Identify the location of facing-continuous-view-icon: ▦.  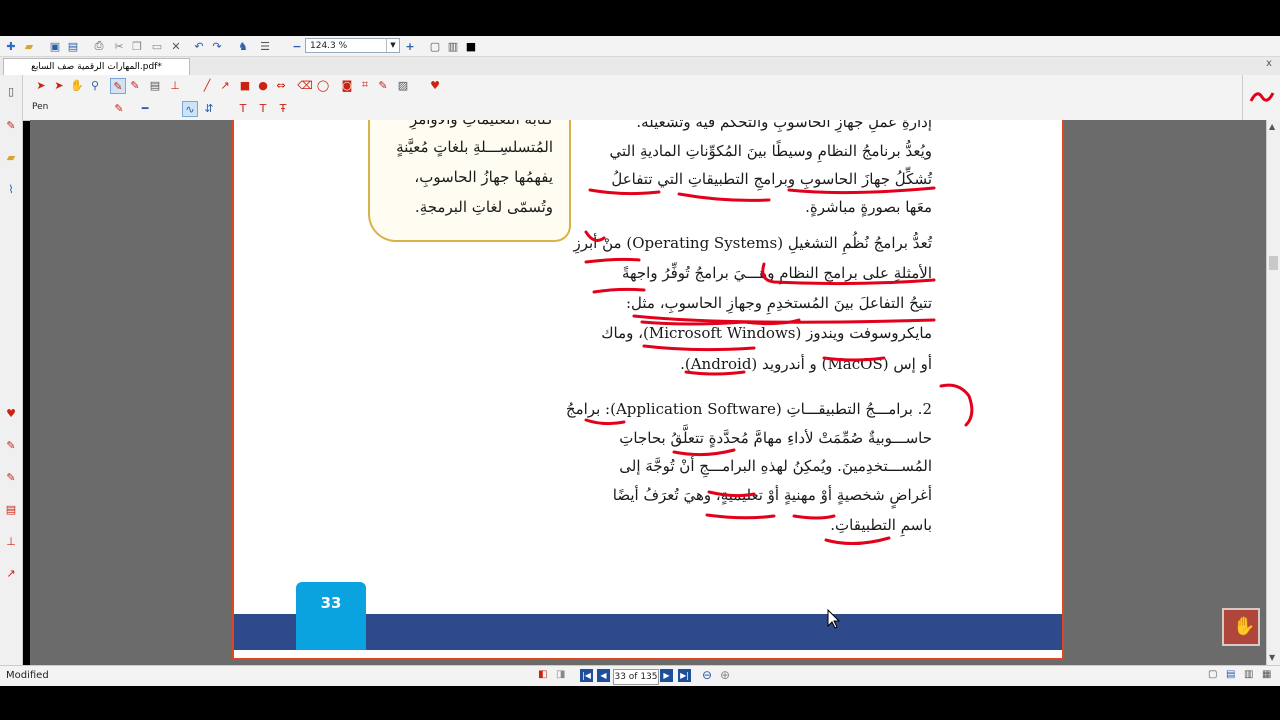
(1266, 674).